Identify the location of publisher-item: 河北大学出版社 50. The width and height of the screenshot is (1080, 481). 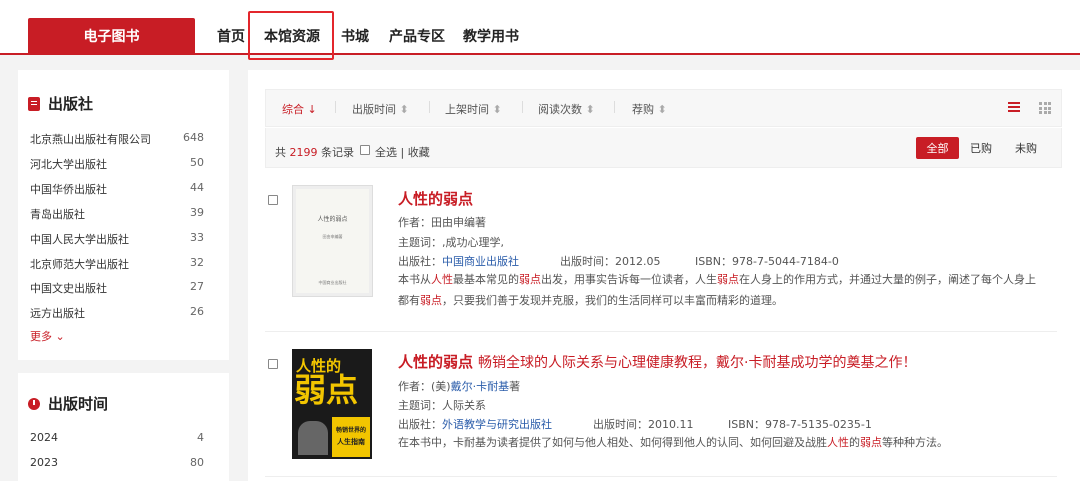
(117, 164).